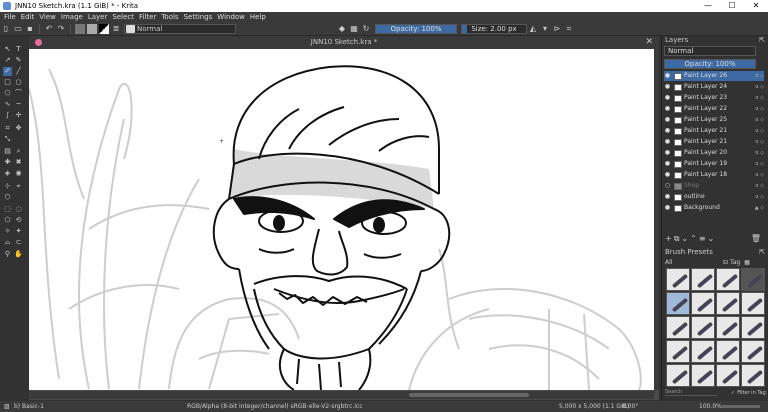  Describe the element at coordinates (691, 392) in the screenshot. I see `brush-search-input: Search` at that location.